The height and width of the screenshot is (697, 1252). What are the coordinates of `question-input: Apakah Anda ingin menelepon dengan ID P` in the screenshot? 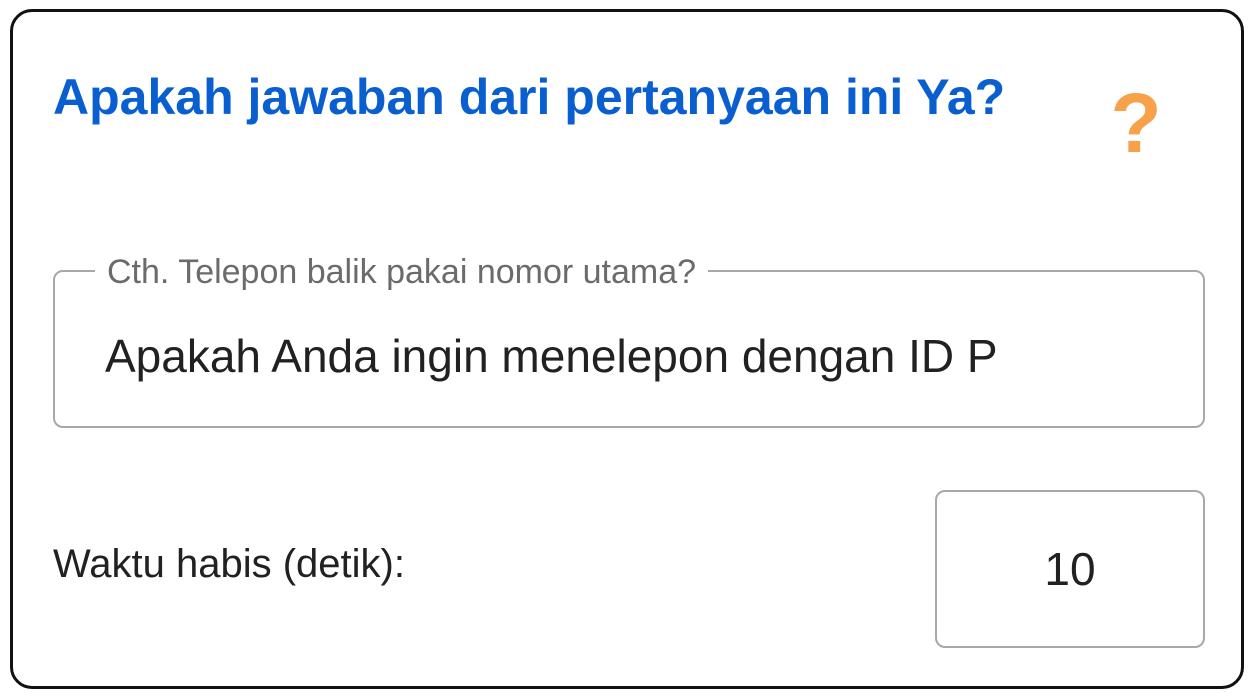 It's located at (635, 356).